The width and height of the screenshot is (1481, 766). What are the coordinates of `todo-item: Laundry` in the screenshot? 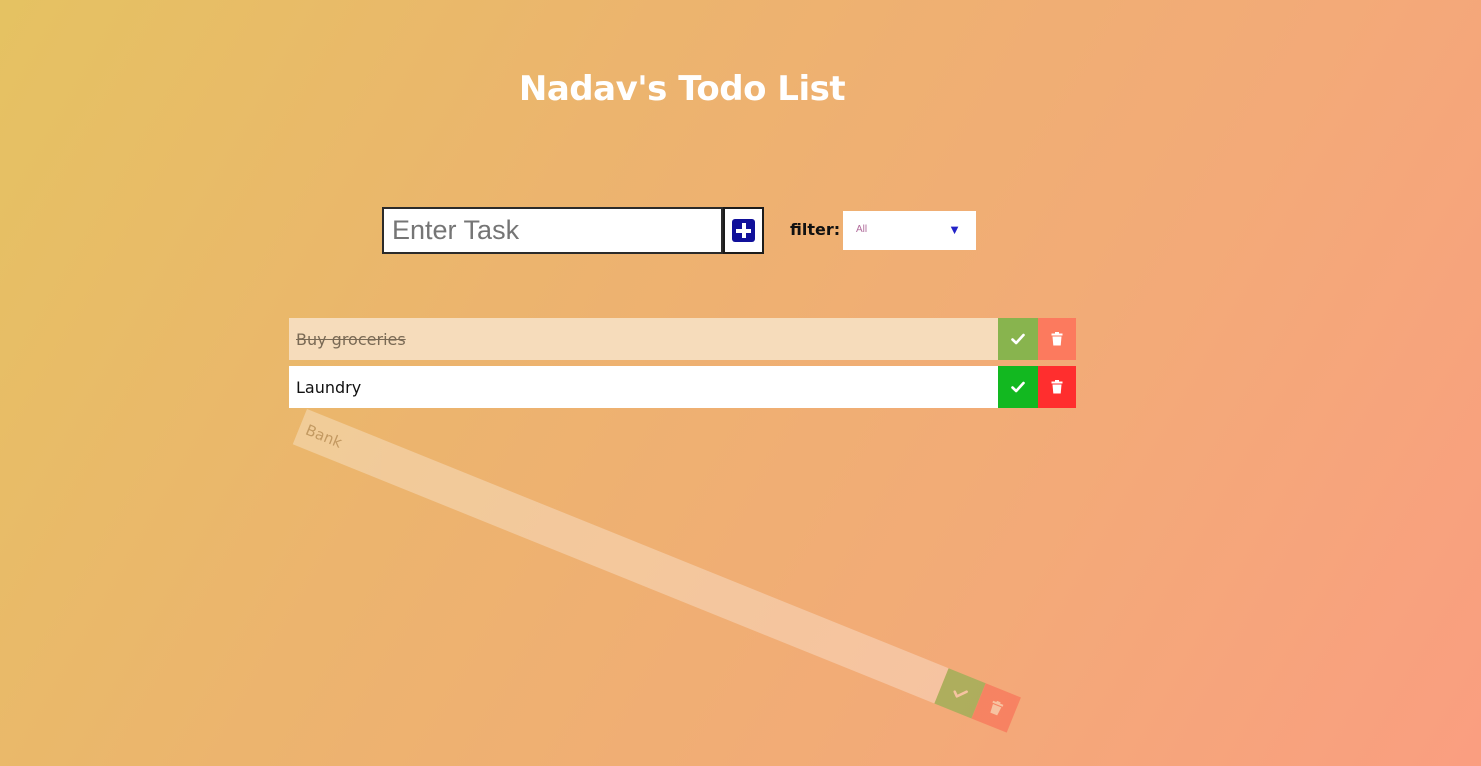 It's located at (682, 387).